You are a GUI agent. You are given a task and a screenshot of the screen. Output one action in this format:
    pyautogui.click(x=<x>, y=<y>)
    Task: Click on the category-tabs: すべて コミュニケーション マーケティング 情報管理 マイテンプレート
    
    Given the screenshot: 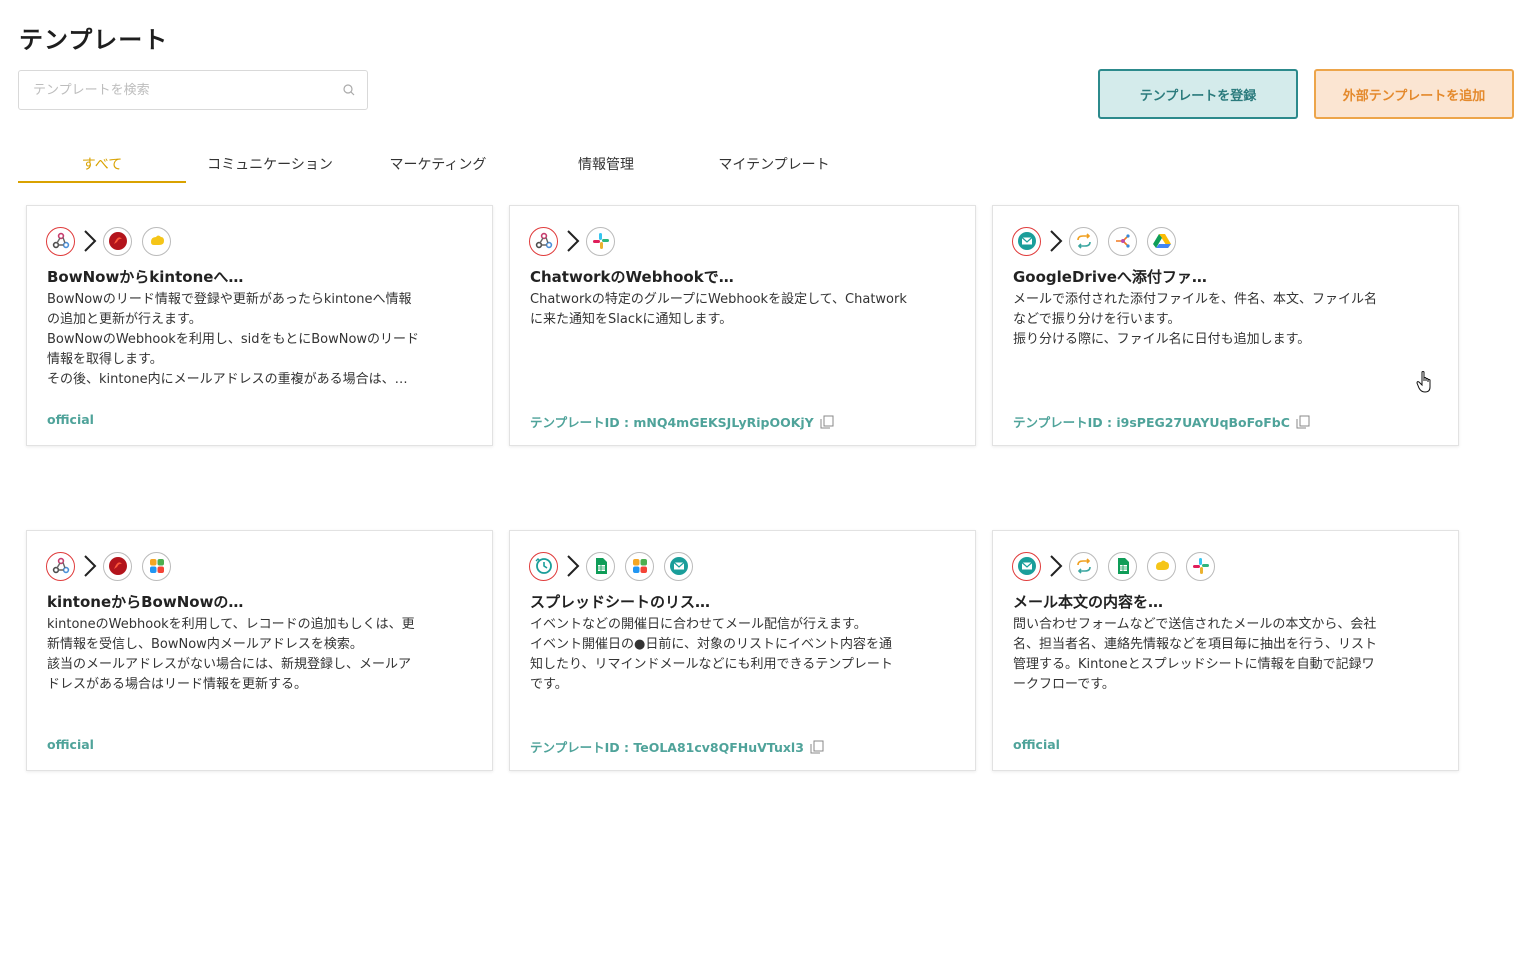 What is the action you would take?
    pyautogui.click(x=438, y=165)
    